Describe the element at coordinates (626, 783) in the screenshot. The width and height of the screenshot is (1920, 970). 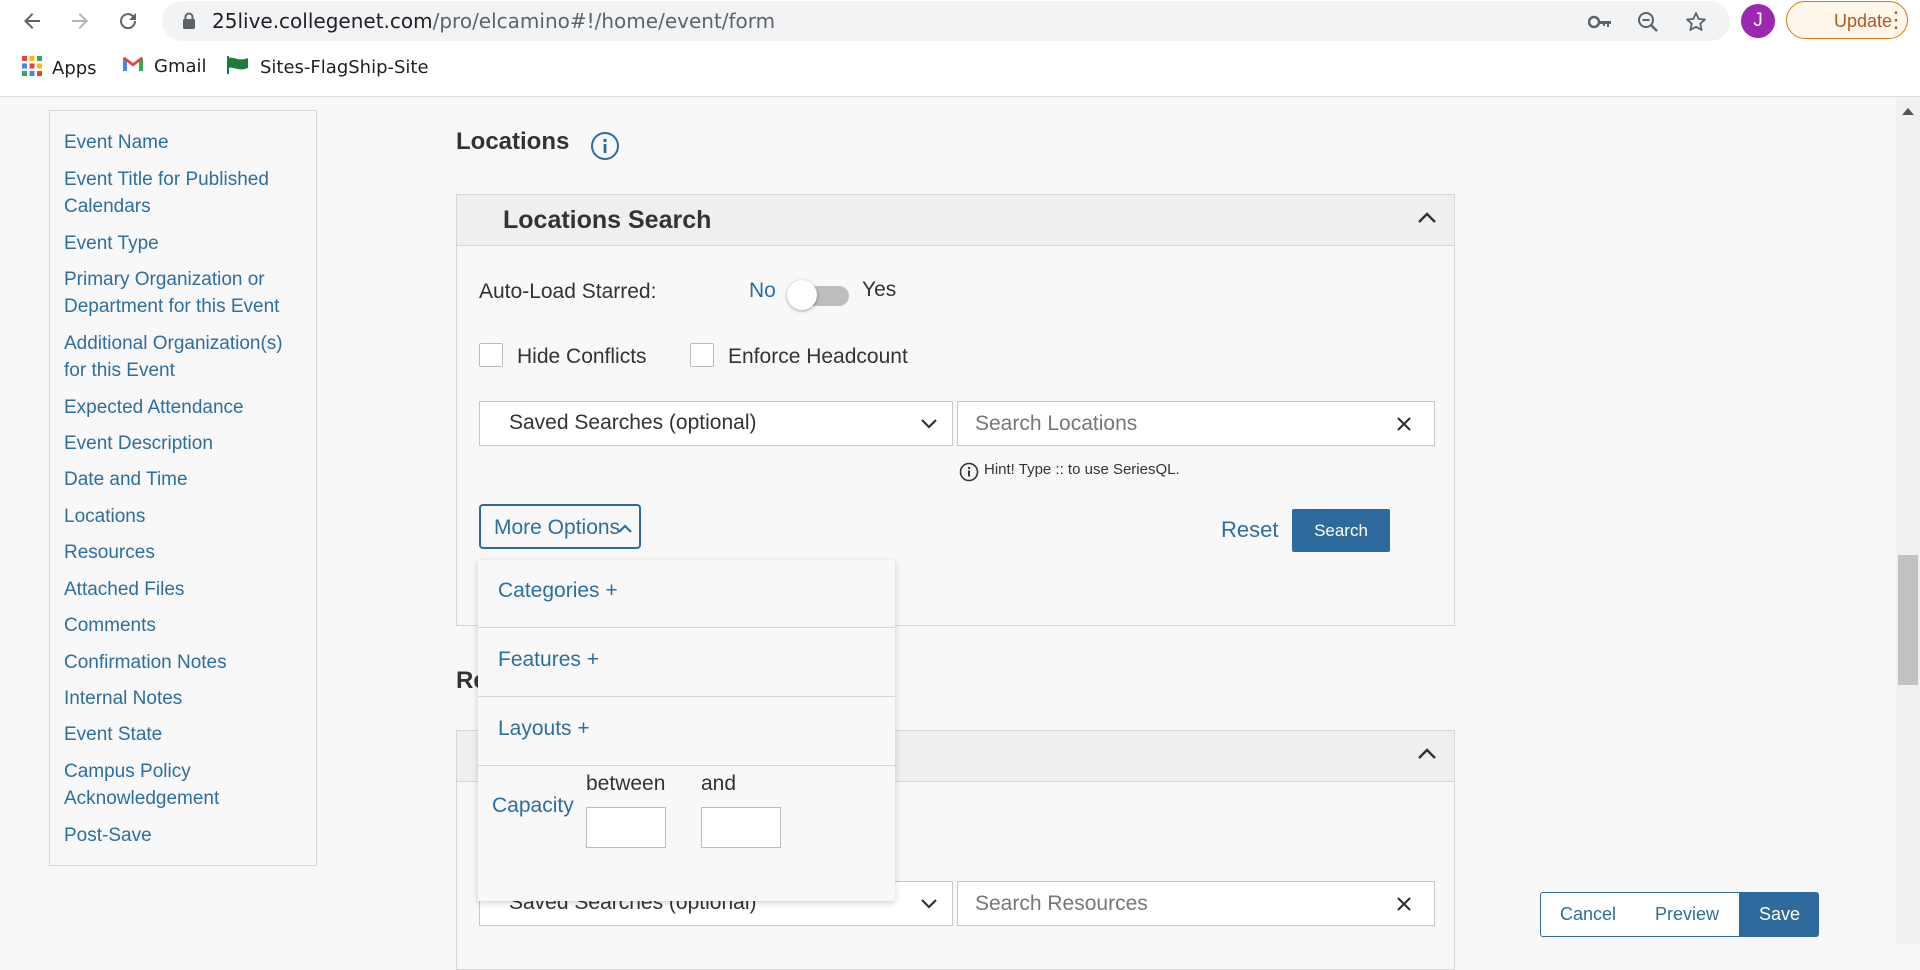
I see `between-label: between` at that location.